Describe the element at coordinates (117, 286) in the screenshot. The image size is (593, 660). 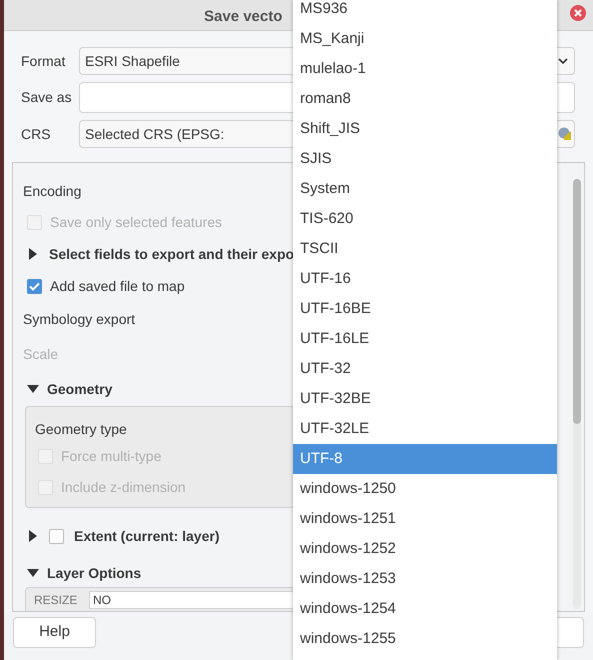
I see `checkbox-label: Add saved file to map` at that location.